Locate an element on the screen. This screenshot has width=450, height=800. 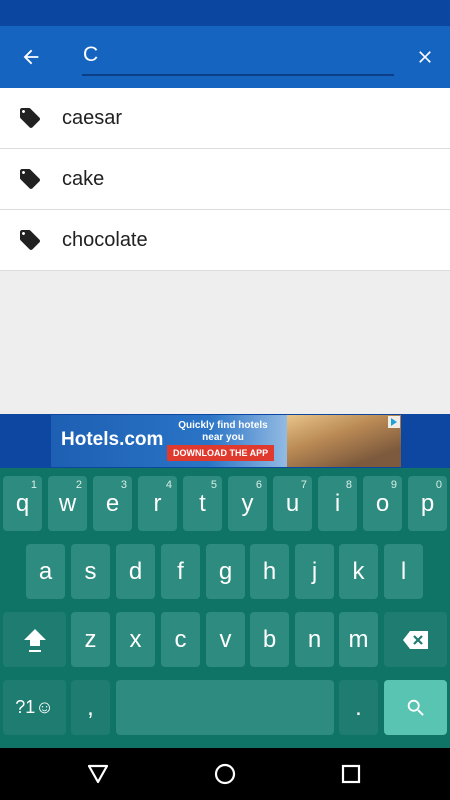
circle-home-icon is located at coordinates (225, 774).